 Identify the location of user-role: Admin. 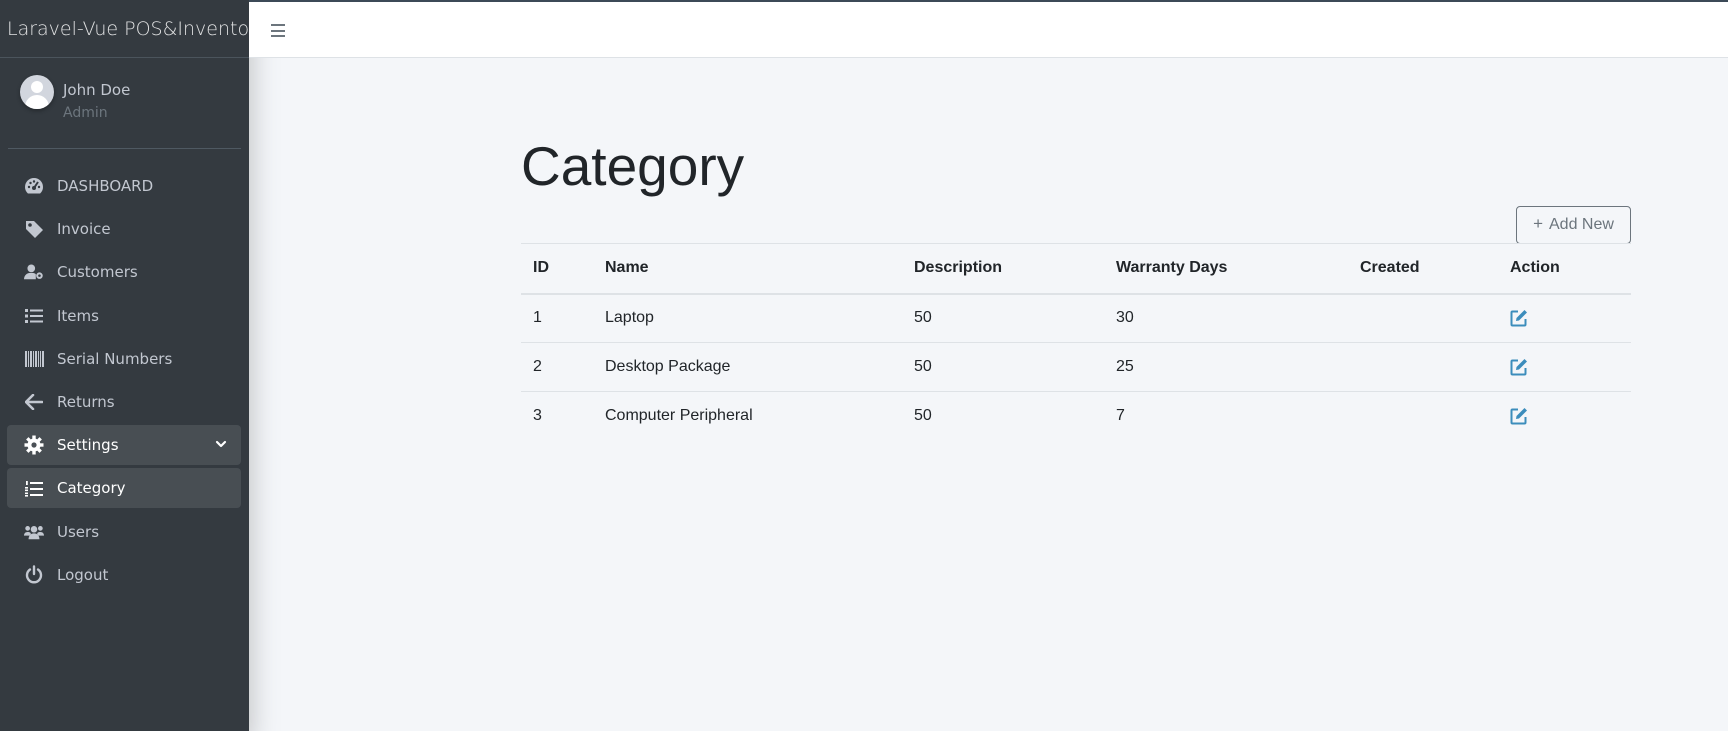
(85, 113).